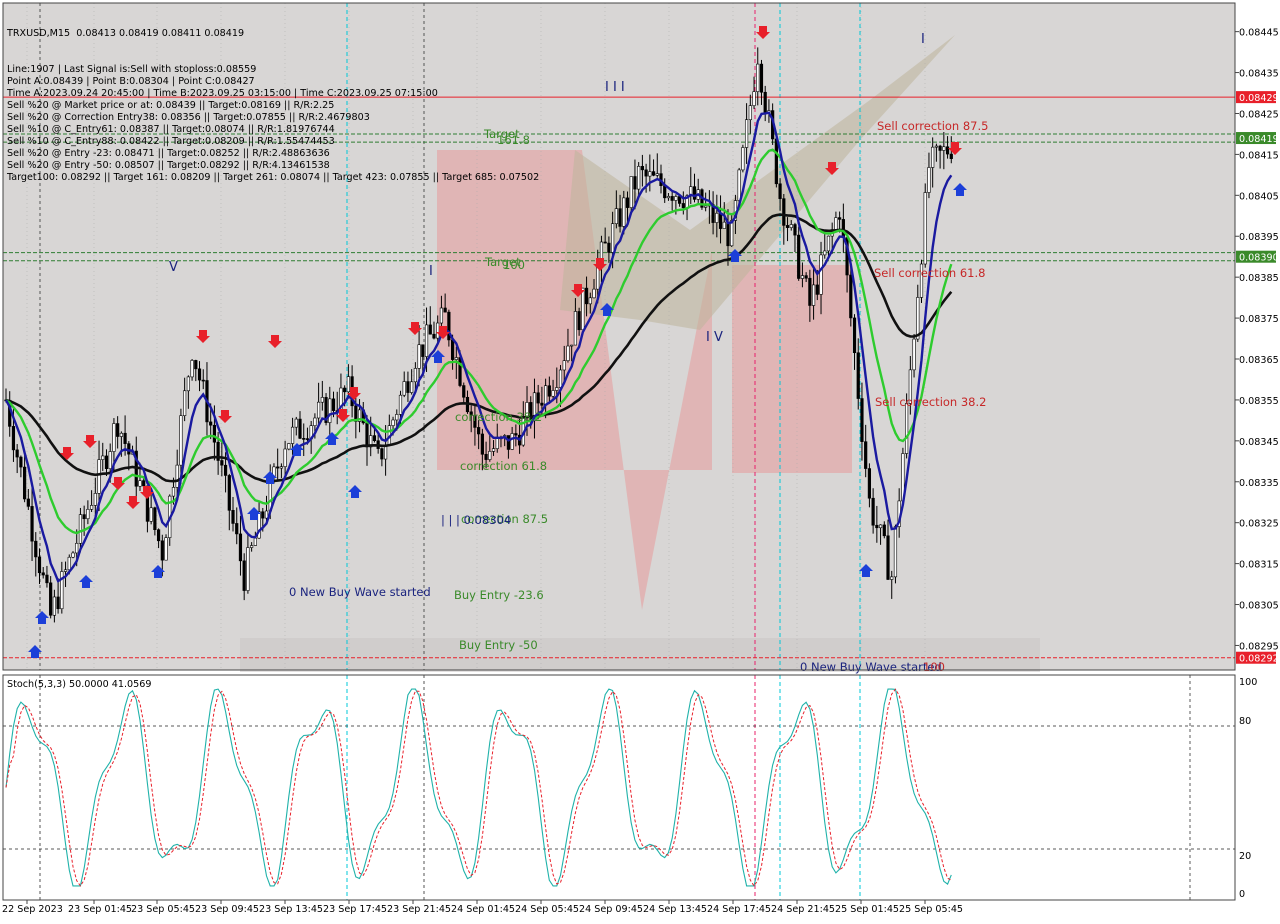  I want to click on chart-annotation: Buy Entry -50, so click(498, 645).